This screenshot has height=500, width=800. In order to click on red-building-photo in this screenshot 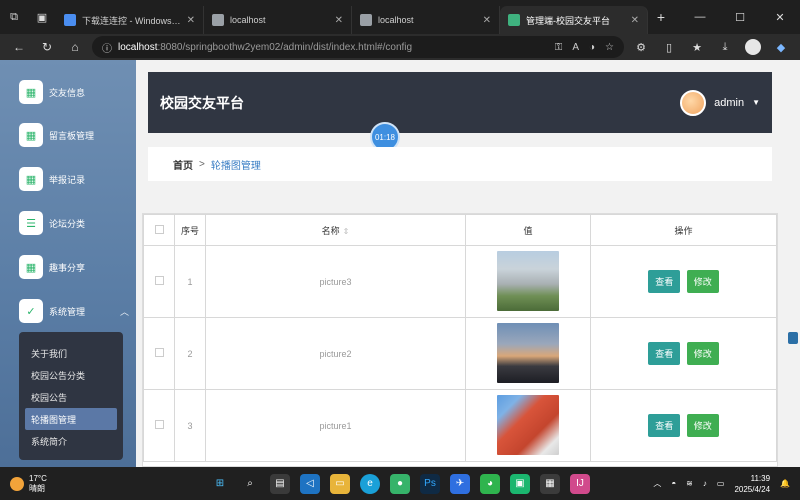, I will do `click(528, 424)`.